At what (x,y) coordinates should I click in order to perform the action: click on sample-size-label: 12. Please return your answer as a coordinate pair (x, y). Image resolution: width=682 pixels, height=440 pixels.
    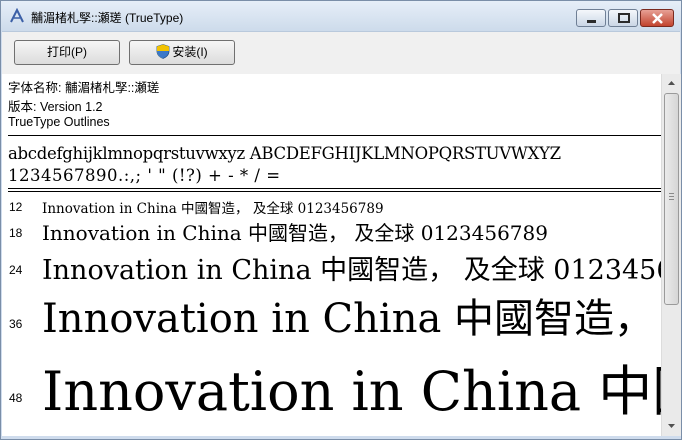
    Looking at the image, I should click on (16, 207).